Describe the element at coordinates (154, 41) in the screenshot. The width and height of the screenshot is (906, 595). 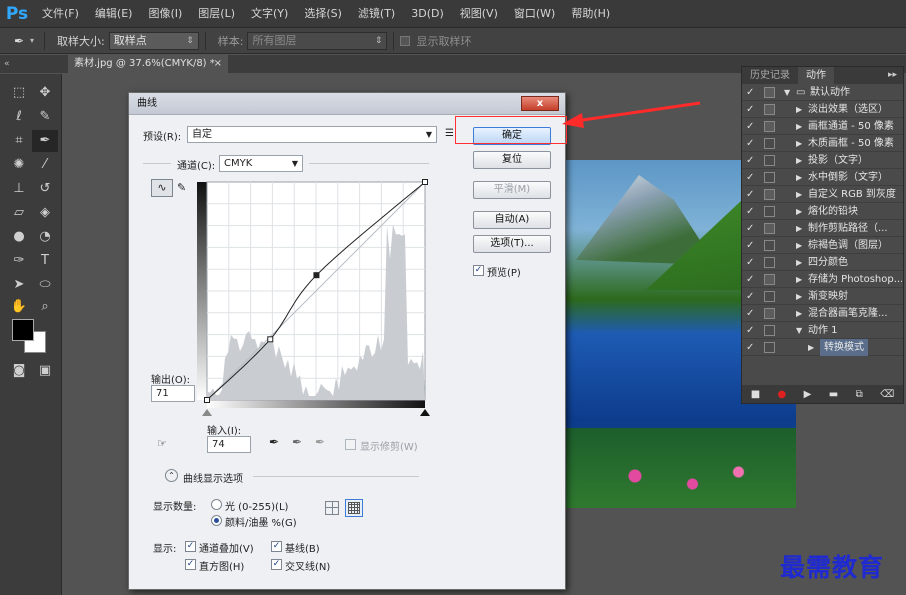
I see `sample-size-select: 取样点 ⇕` at that location.